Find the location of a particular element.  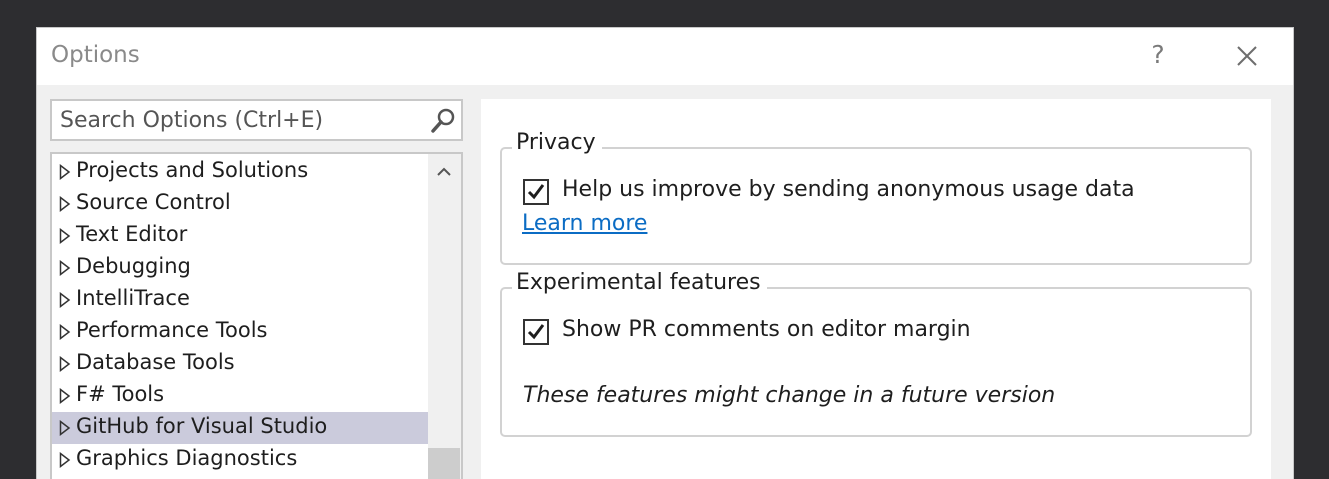

usage-data-checkbox is located at coordinates (536, 192).